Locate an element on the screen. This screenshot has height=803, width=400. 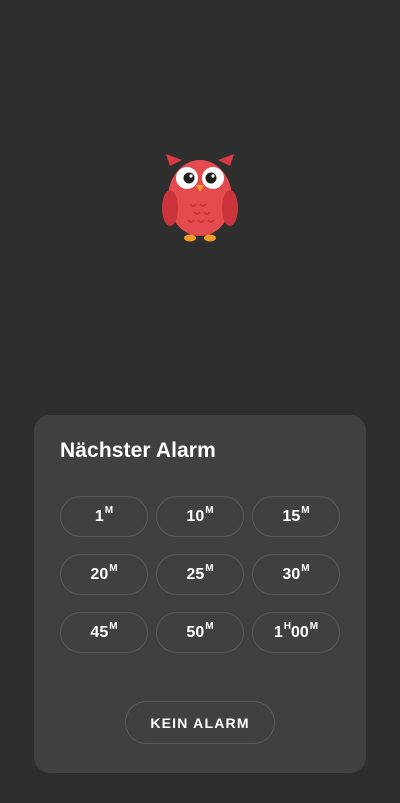
alarm-option-45m: 45 M is located at coordinates (104, 632).